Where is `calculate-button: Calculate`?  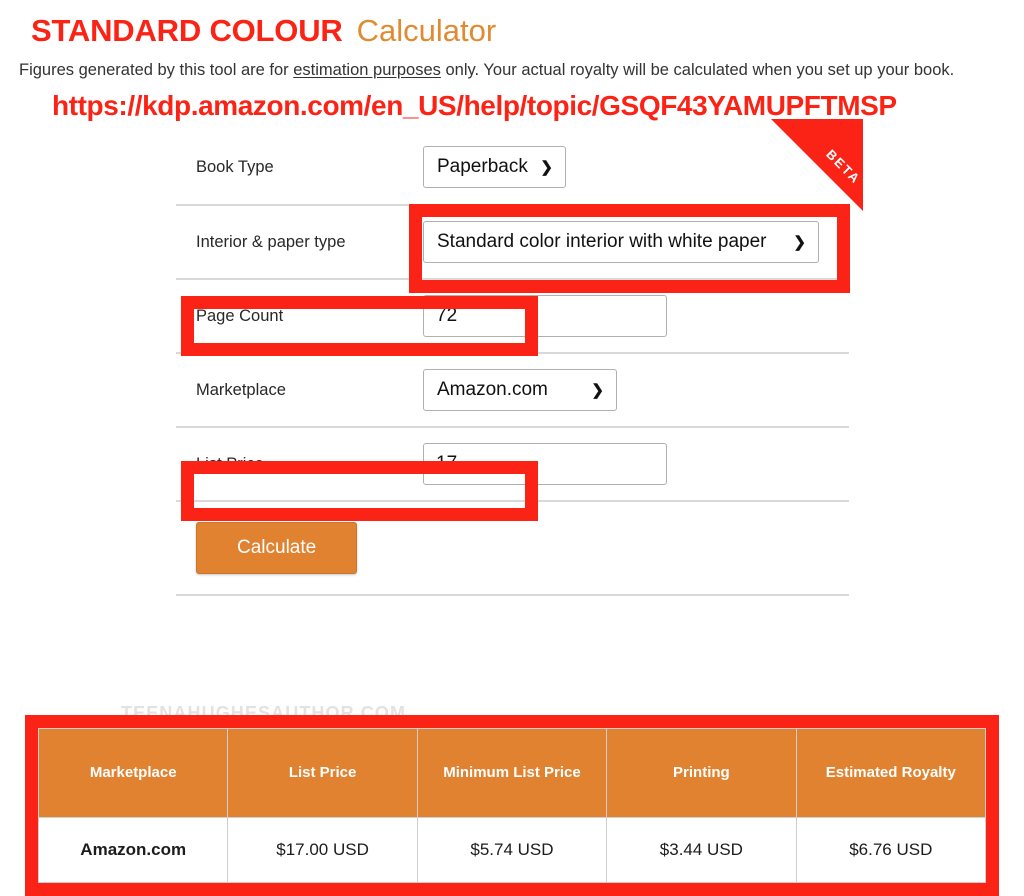 calculate-button: Calculate is located at coordinates (277, 548).